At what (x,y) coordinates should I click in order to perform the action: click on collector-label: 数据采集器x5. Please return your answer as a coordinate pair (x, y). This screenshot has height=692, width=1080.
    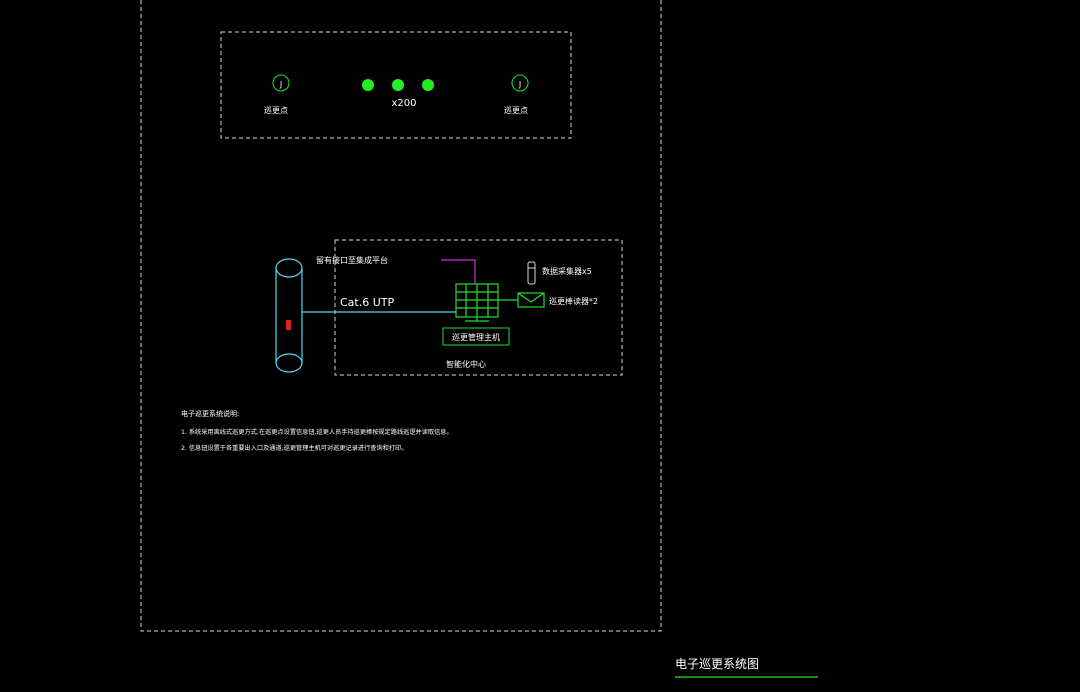
    Looking at the image, I should click on (567, 271).